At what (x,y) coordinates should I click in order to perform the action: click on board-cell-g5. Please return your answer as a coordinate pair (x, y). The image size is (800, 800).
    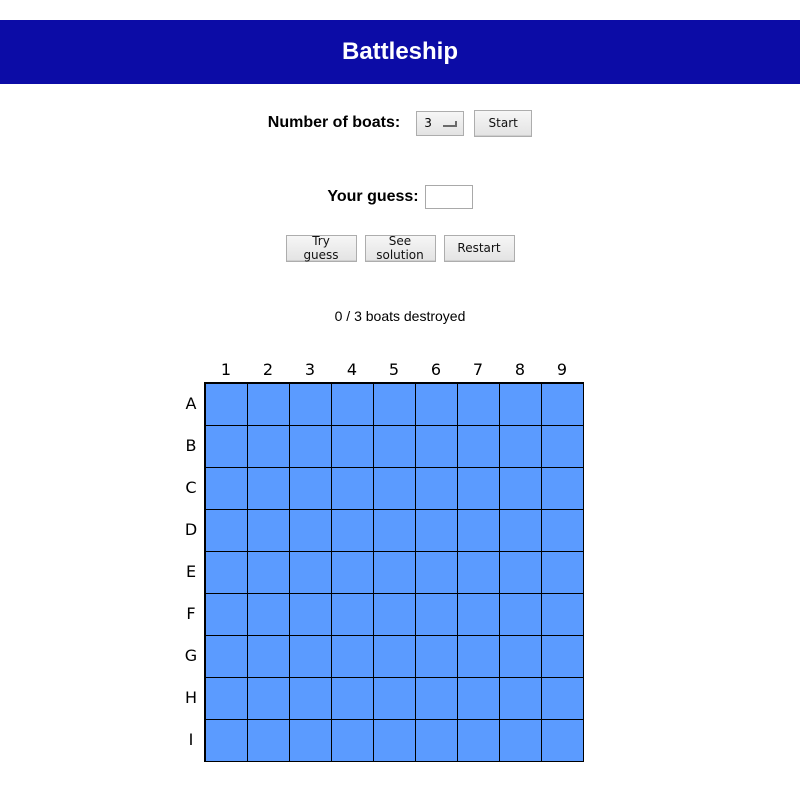
    Looking at the image, I should click on (395, 657).